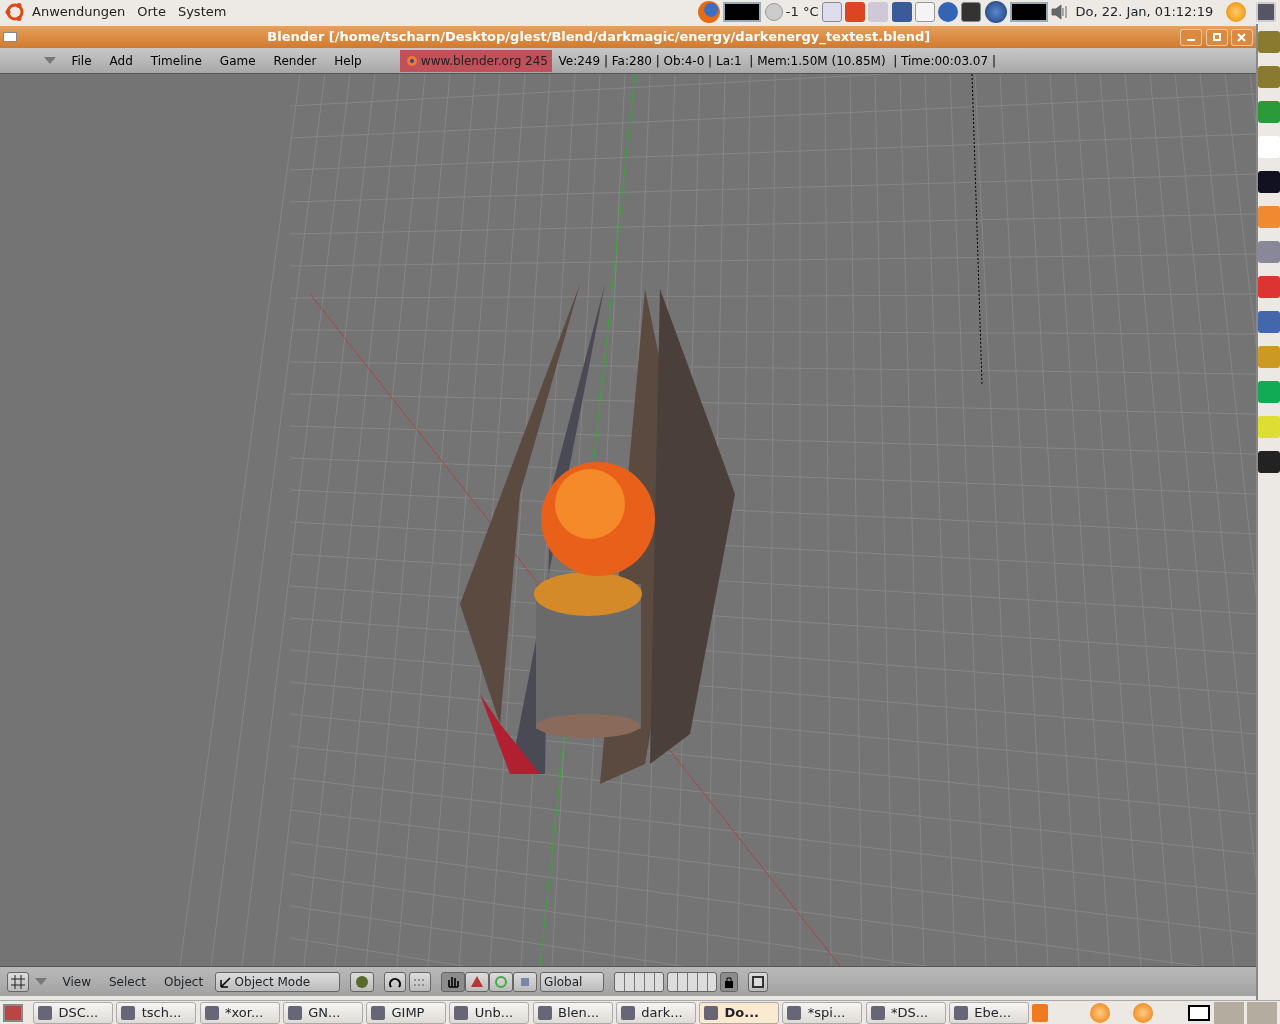 This screenshot has height=1024, width=1280. I want to click on menu-item: Add, so click(121, 60).